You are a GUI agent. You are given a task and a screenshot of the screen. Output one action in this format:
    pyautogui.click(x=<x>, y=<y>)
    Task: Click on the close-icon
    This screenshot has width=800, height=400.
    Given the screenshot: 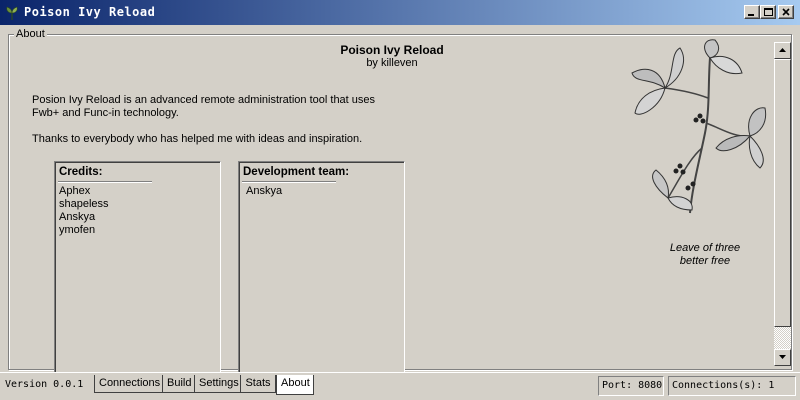 What is the action you would take?
    pyautogui.click(x=786, y=12)
    